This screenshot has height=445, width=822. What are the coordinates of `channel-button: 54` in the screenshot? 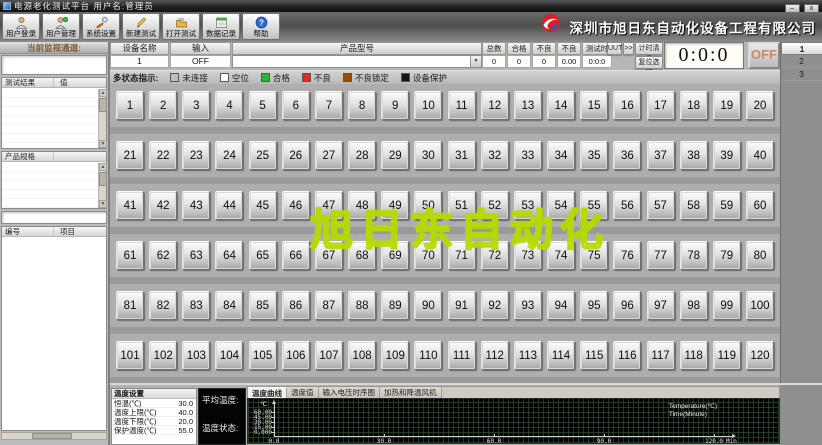 It's located at (561, 205).